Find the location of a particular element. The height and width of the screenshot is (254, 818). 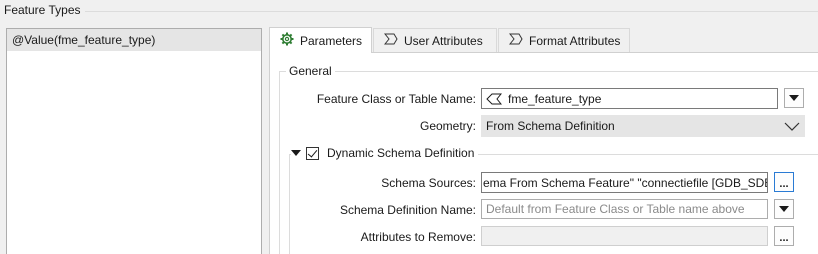

dynamic-schema-title: Dynamic Schema Definition is located at coordinates (401, 153).